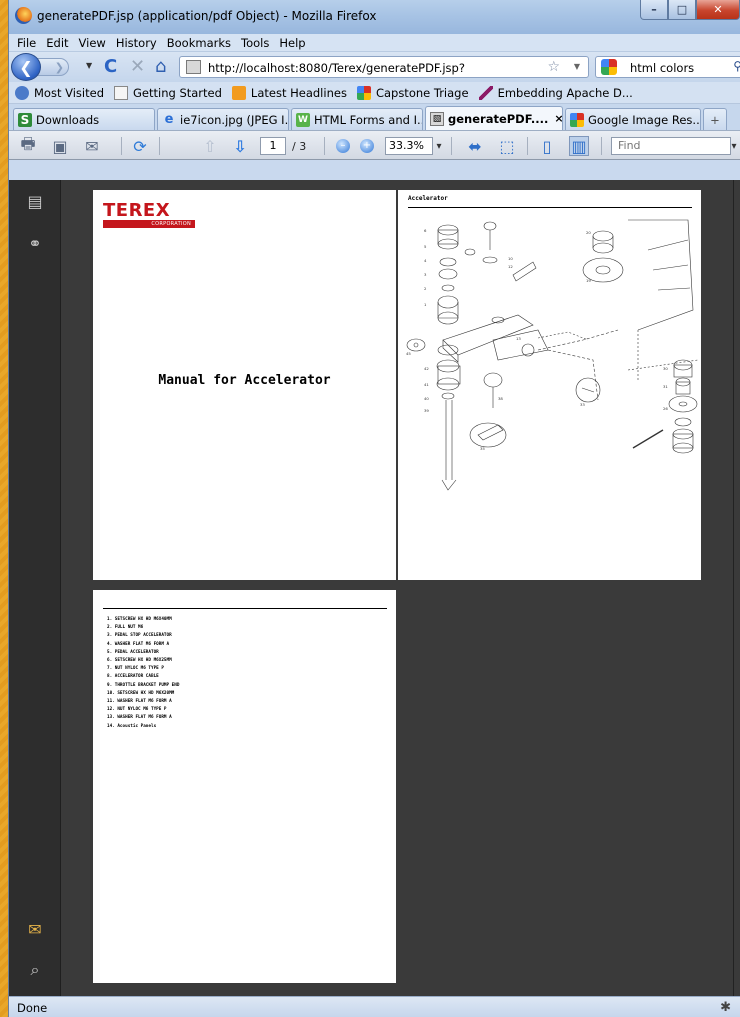  Describe the element at coordinates (425, 288) in the screenshot. I see `svg-text: 2` at that location.